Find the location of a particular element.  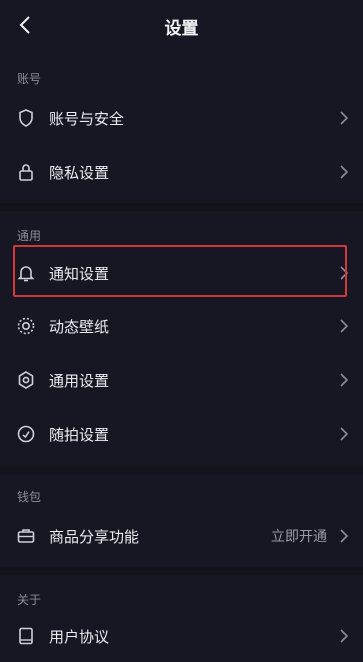

lock-icon is located at coordinates (26, 172).